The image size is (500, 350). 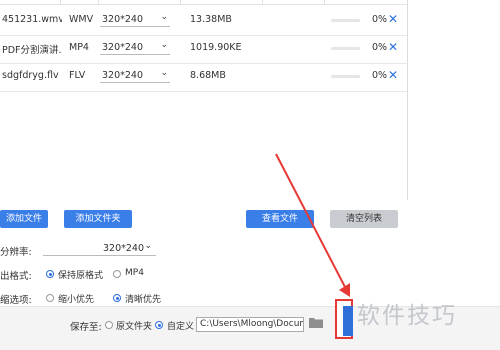 I want to click on file-format: MP4, so click(x=79, y=47).